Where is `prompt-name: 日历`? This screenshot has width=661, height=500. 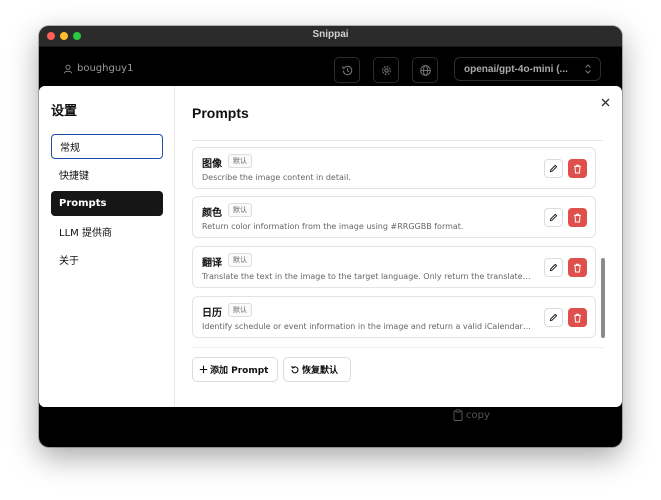 prompt-name: 日历 is located at coordinates (212, 313).